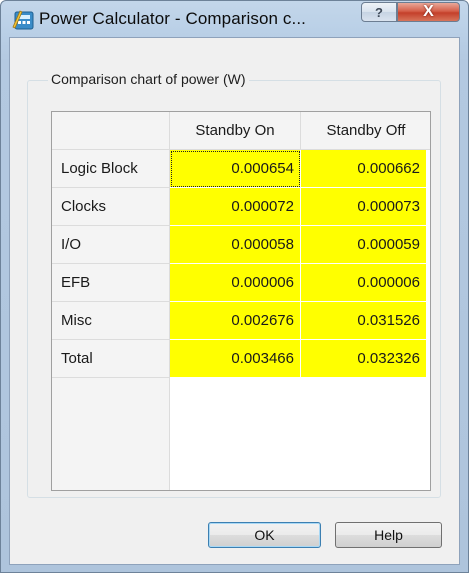  I want to click on cell-io-standby-off: 0.000059, so click(364, 245).